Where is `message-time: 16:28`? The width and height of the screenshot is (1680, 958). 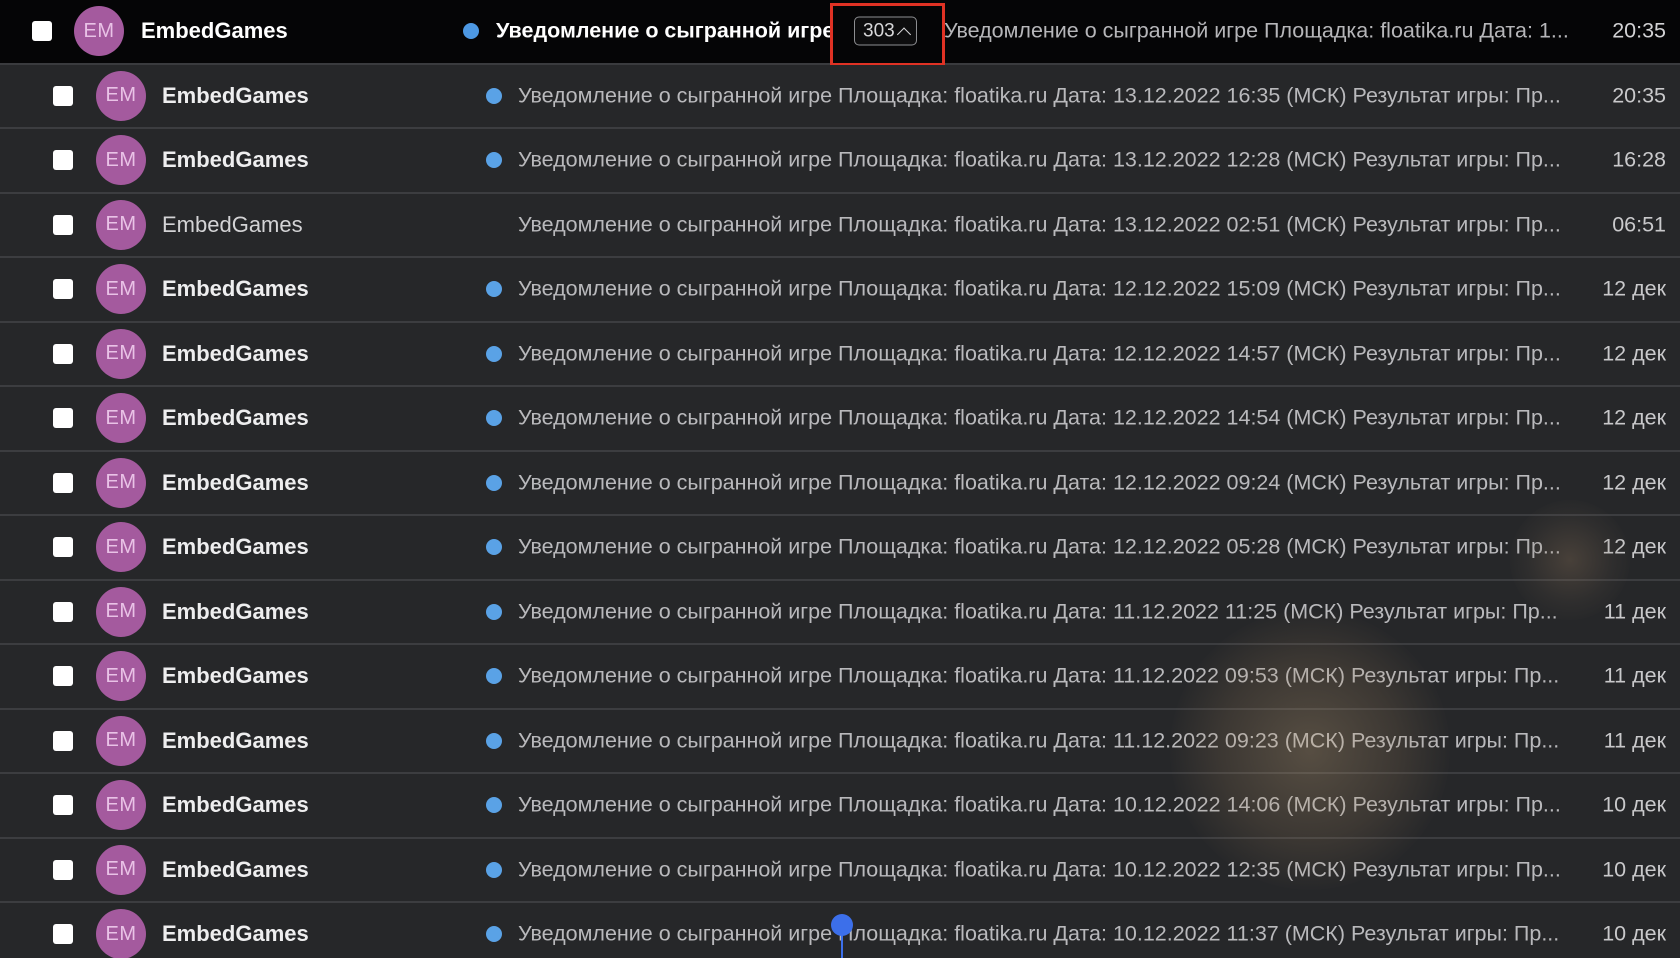
message-time: 16:28 is located at coordinates (1639, 159).